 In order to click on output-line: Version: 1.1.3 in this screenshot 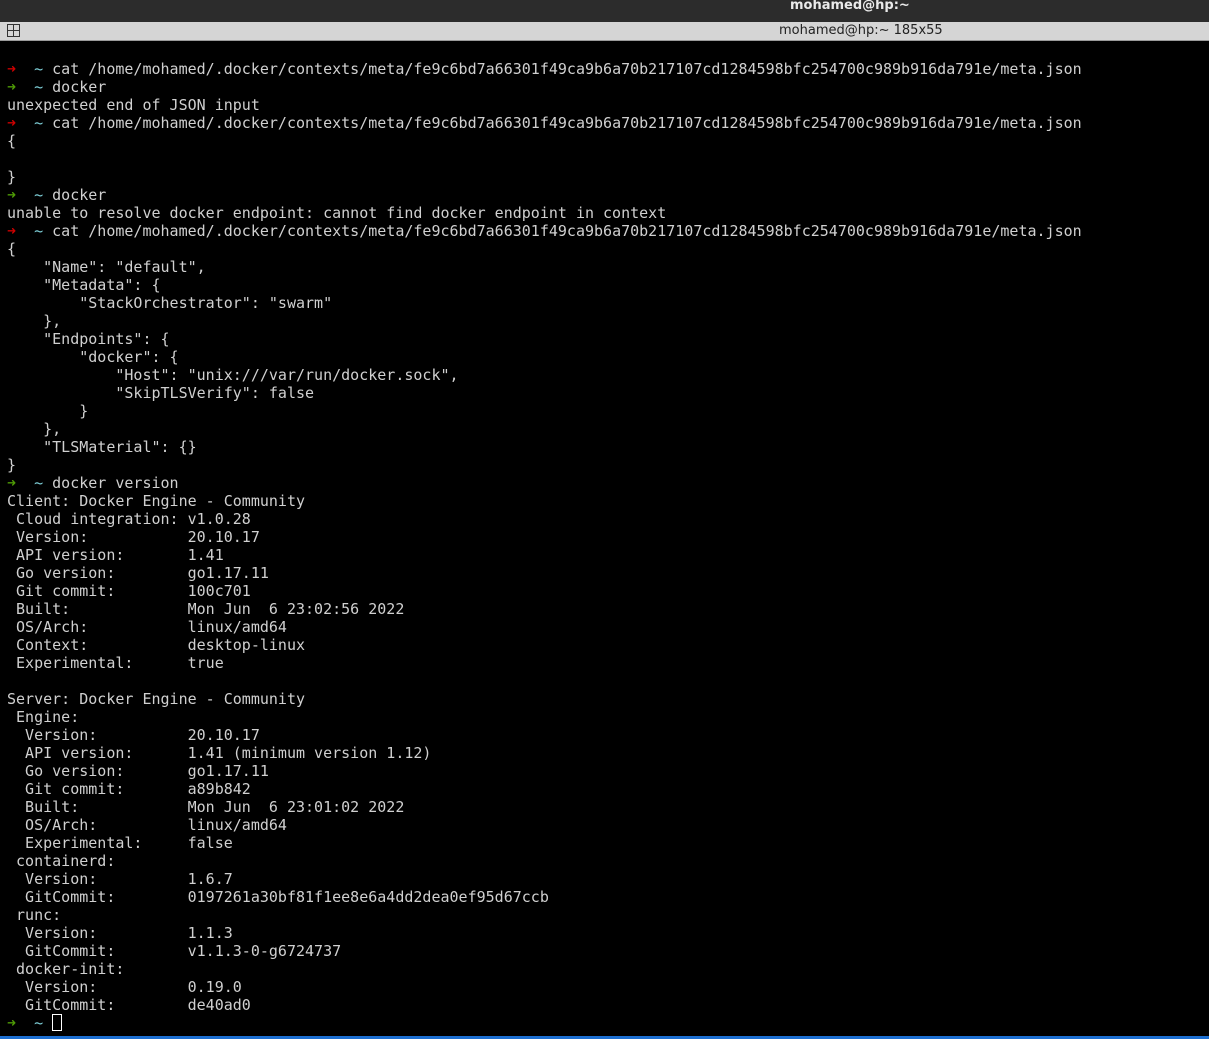, I will do `click(608, 933)`.